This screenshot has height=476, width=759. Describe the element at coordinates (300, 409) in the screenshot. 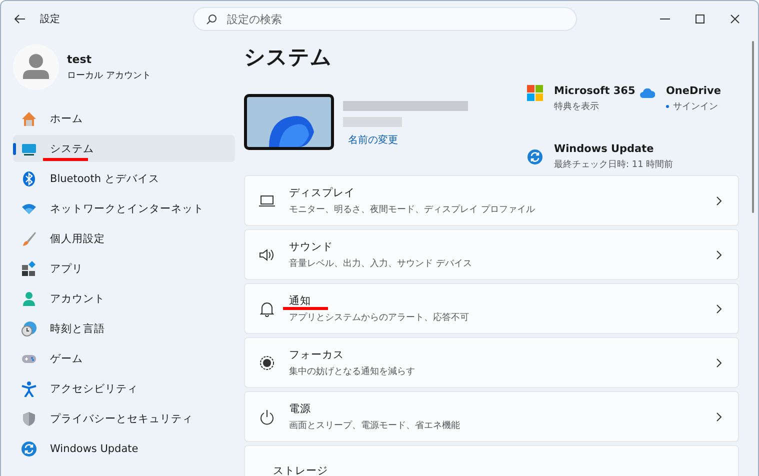

I see `setting-title: 電源` at that location.